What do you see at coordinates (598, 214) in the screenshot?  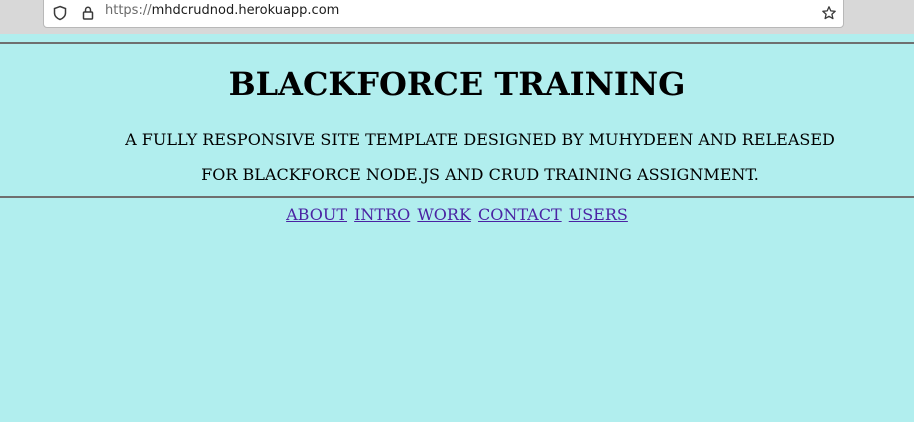 I see `nav-link-users: USERS` at bounding box center [598, 214].